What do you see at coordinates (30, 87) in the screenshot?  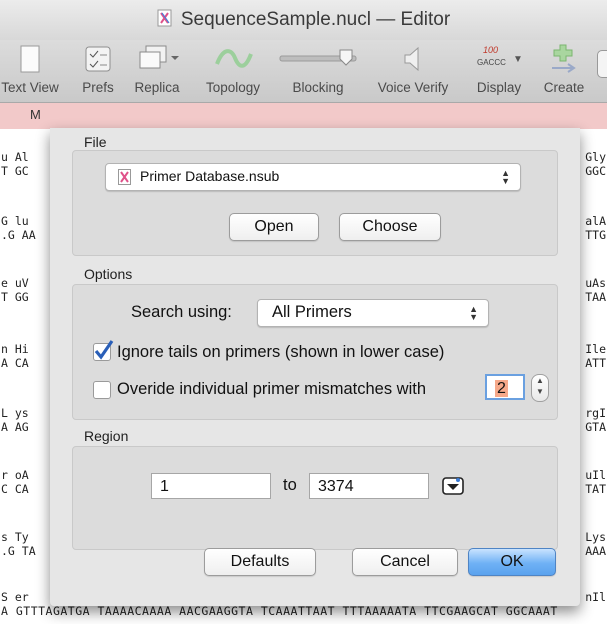 I see `toolbar-label: Text View` at bounding box center [30, 87].